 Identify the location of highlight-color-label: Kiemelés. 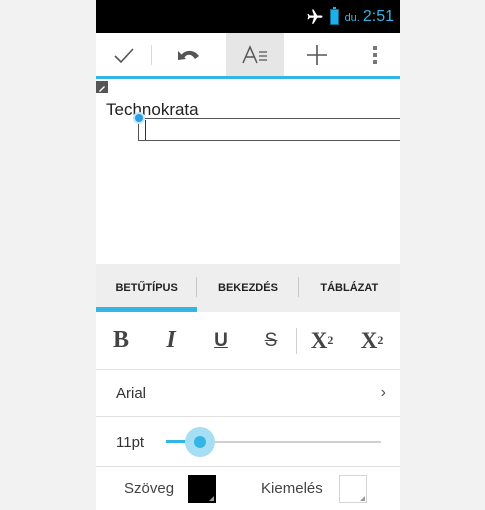
(292, 488).